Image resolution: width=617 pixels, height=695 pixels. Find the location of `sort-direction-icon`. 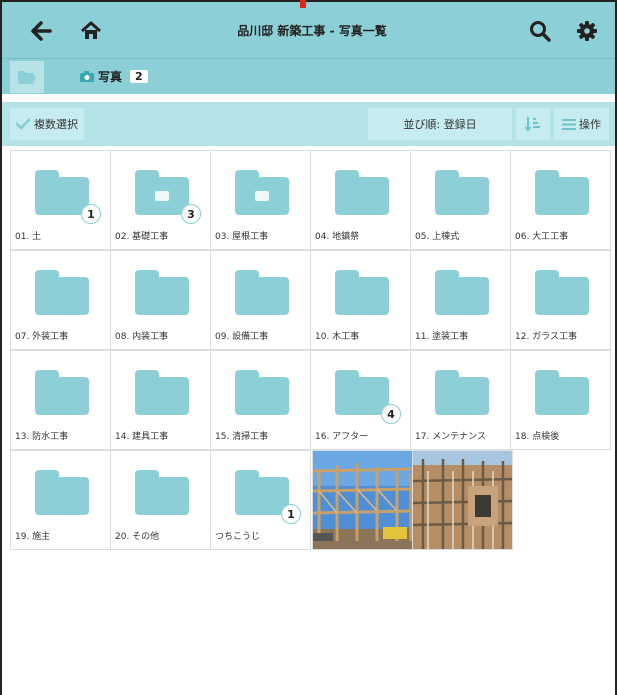

sort-direction-icon is located at coordinates (532, 124).